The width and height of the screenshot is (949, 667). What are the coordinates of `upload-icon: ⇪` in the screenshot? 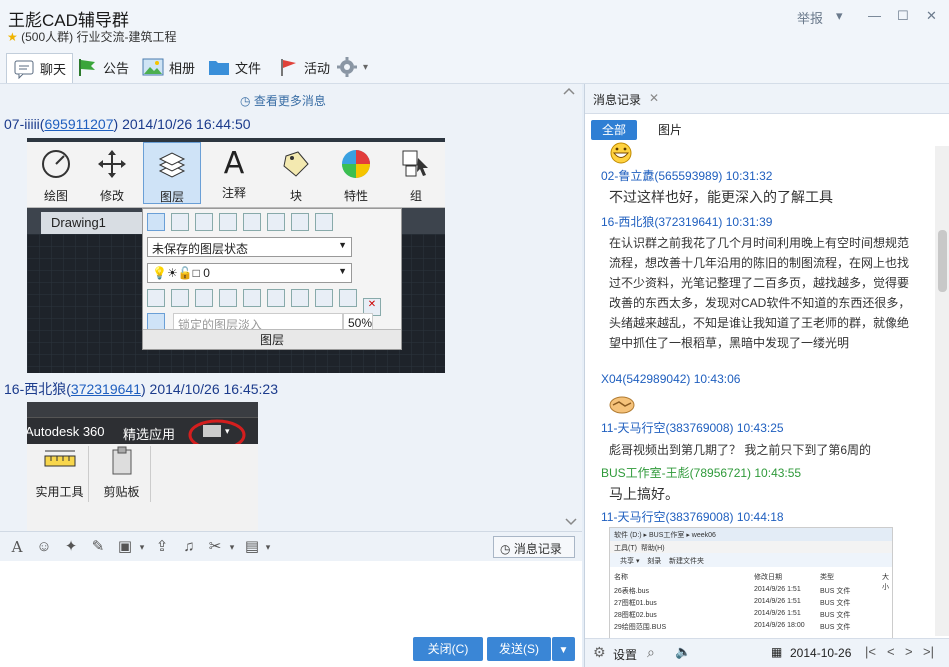 It's located at (162, 547).